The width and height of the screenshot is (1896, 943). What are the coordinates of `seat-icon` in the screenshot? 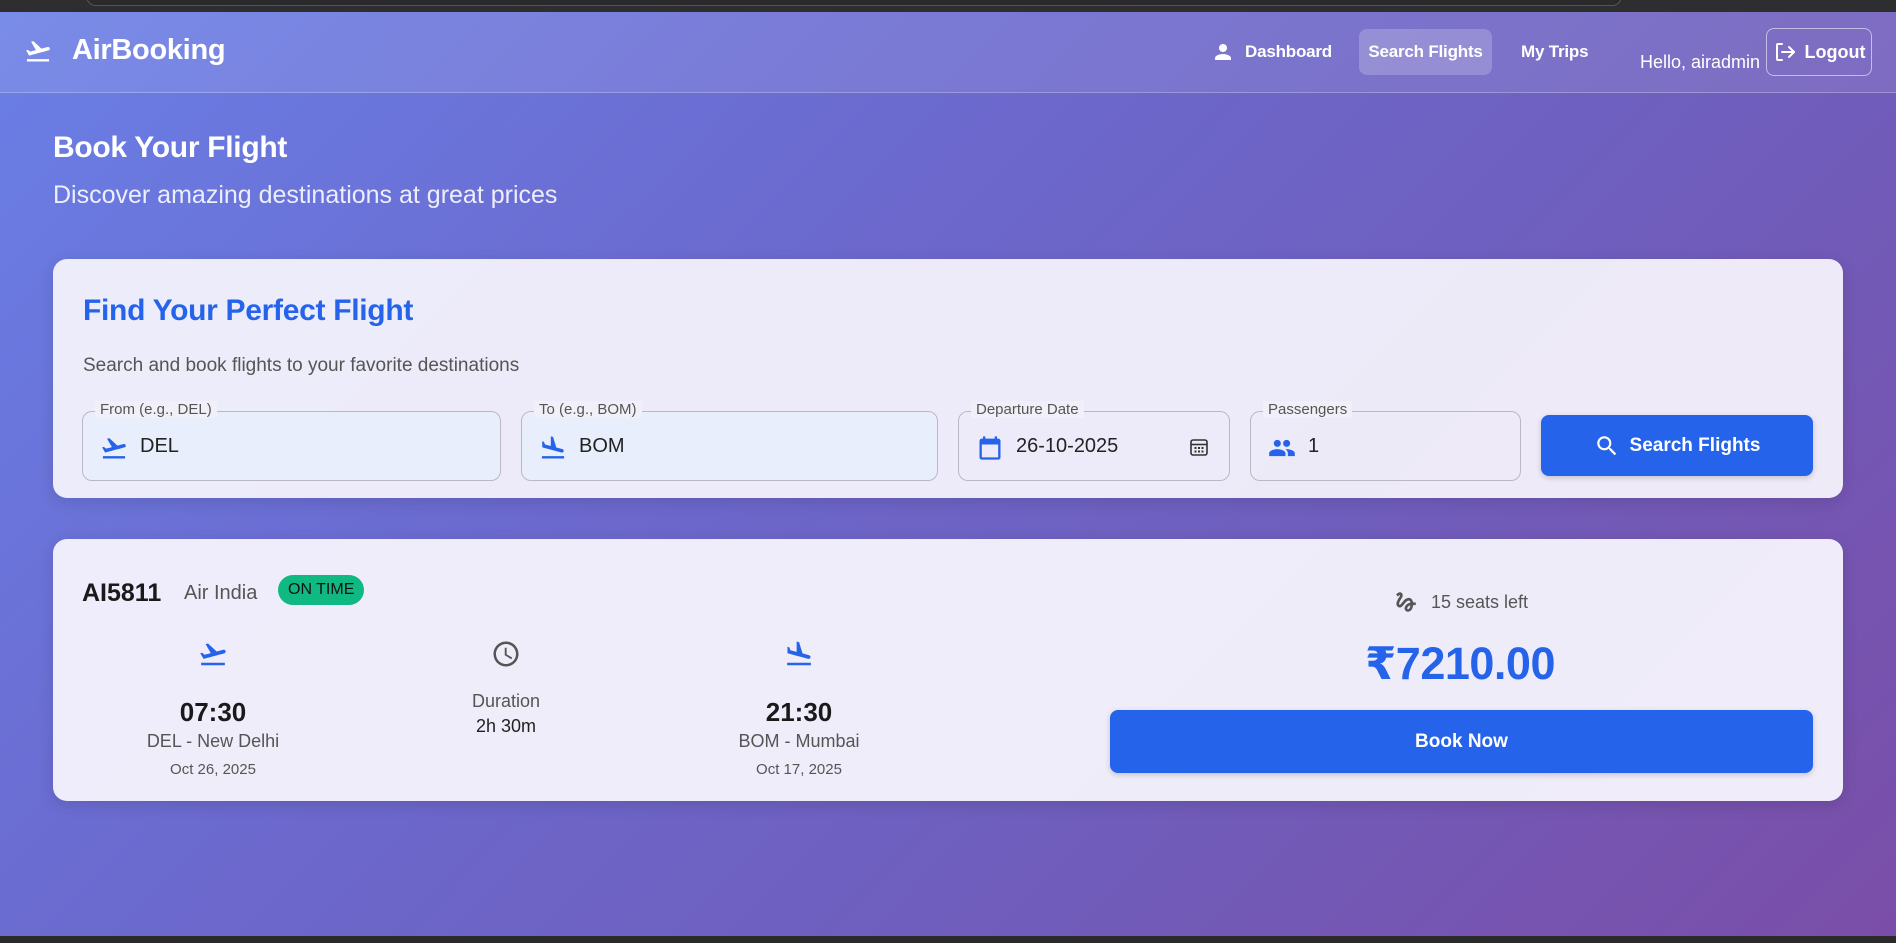 It's located at (1406, 602).